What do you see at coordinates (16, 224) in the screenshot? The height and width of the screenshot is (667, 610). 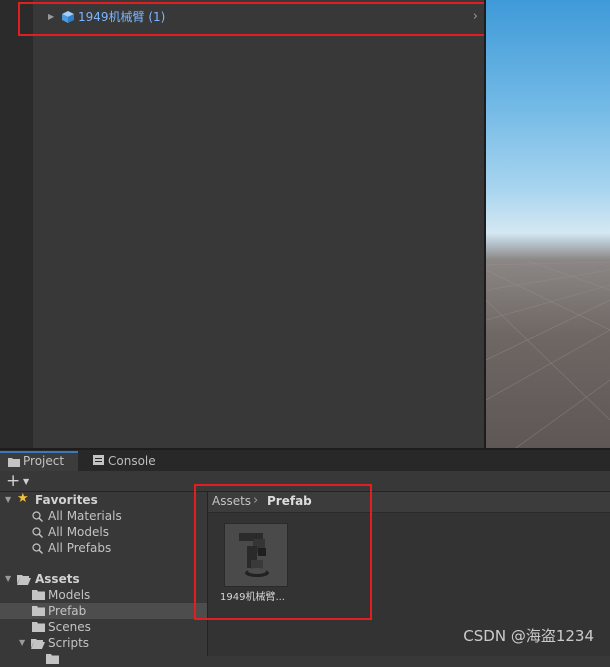 I see `side-strip` at bounding box center [16, 224].